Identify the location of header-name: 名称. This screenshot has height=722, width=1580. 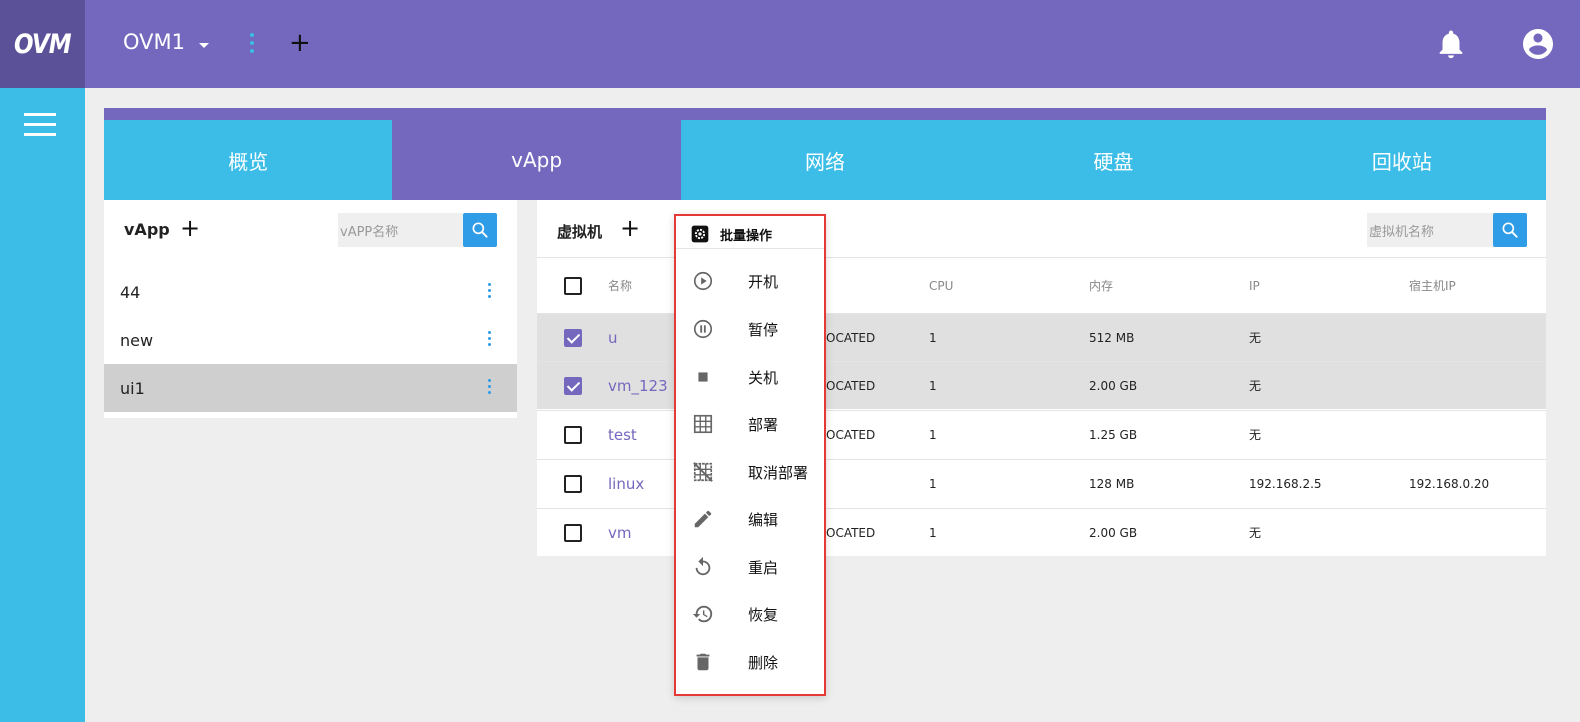
(620, 286).